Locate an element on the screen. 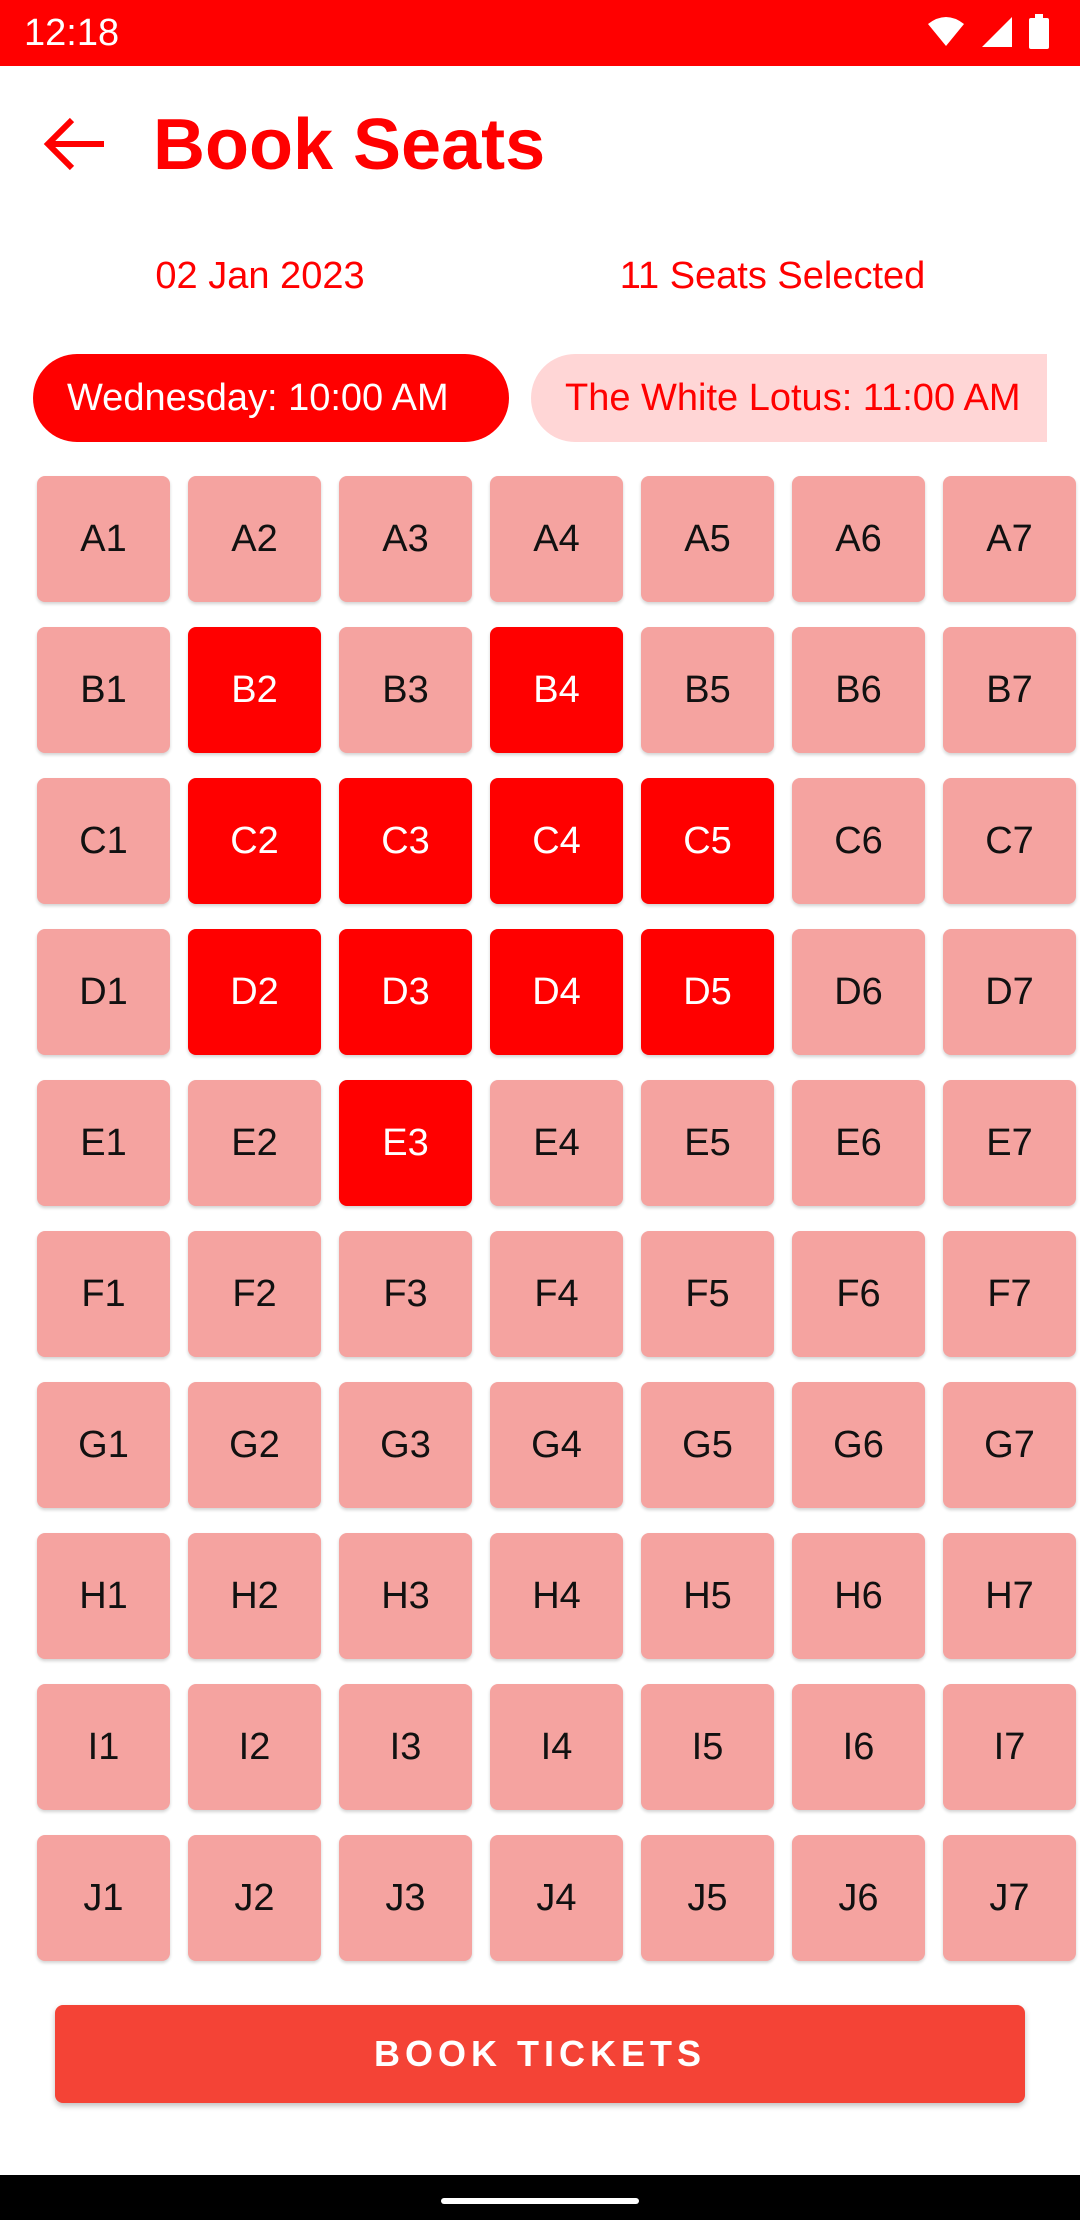 This screenshot has width=1080, height=2220. seat-a4: A4 is located at coordinates (556, 539).